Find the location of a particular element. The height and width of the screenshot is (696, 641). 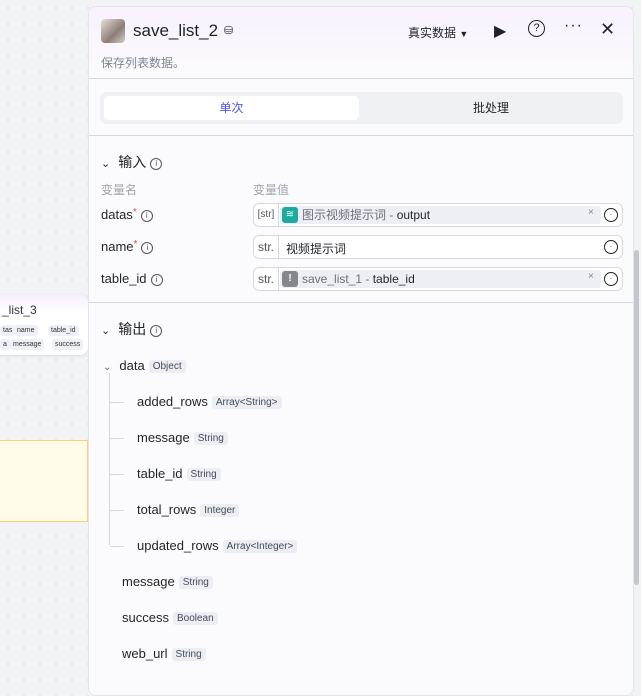

field-name: web_url is located at coordinates (145, 653).